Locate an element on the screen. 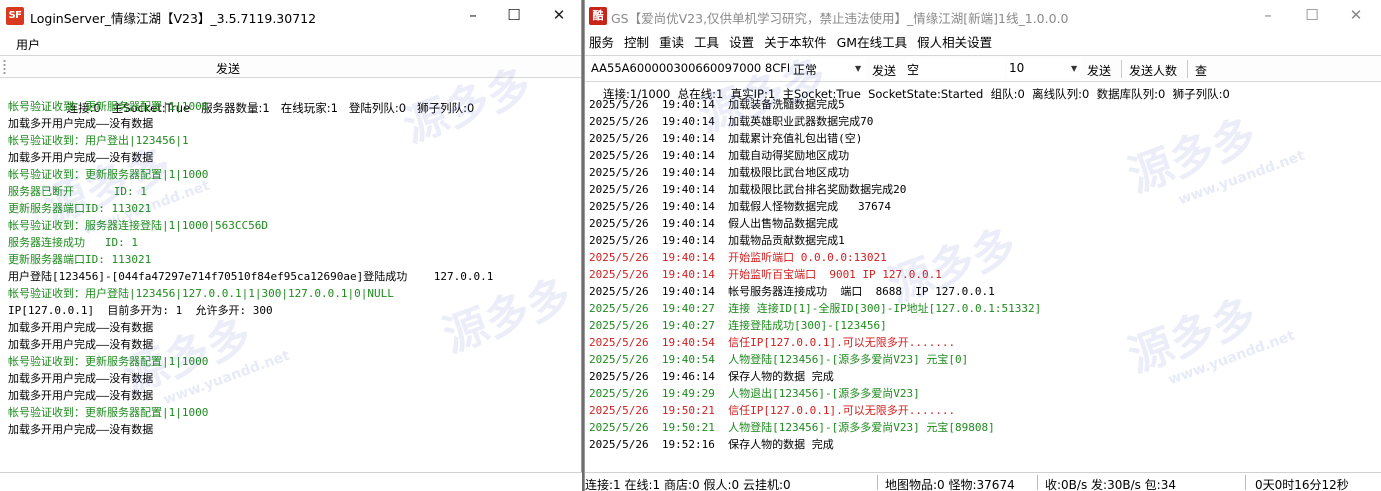  menu-settings: 设置 is located at coordinates (741, 43).